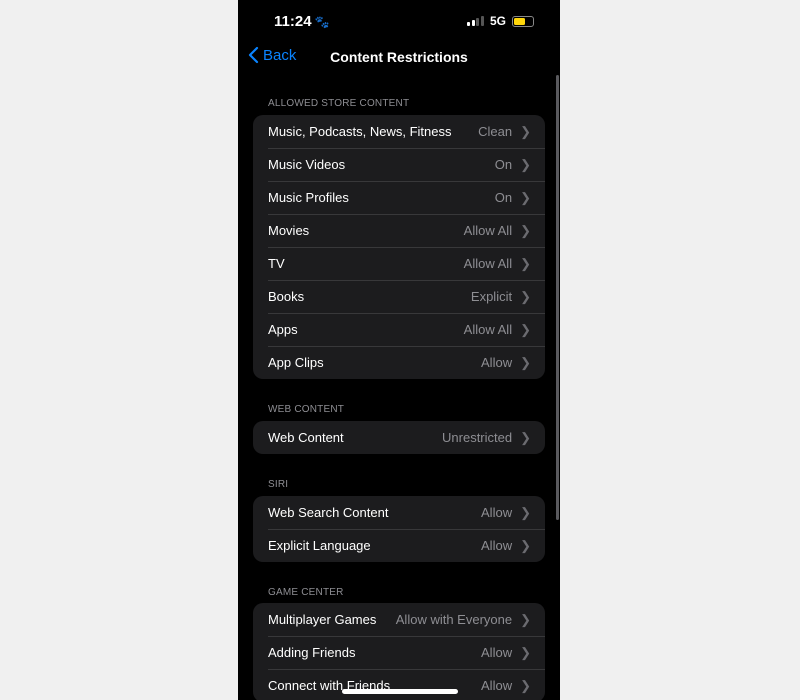 The width and height of the screenshot is (800, 700). Describe the element at coordinates (319, 545) in the screenshot. I see `row-label: Explicit Language` at that location.